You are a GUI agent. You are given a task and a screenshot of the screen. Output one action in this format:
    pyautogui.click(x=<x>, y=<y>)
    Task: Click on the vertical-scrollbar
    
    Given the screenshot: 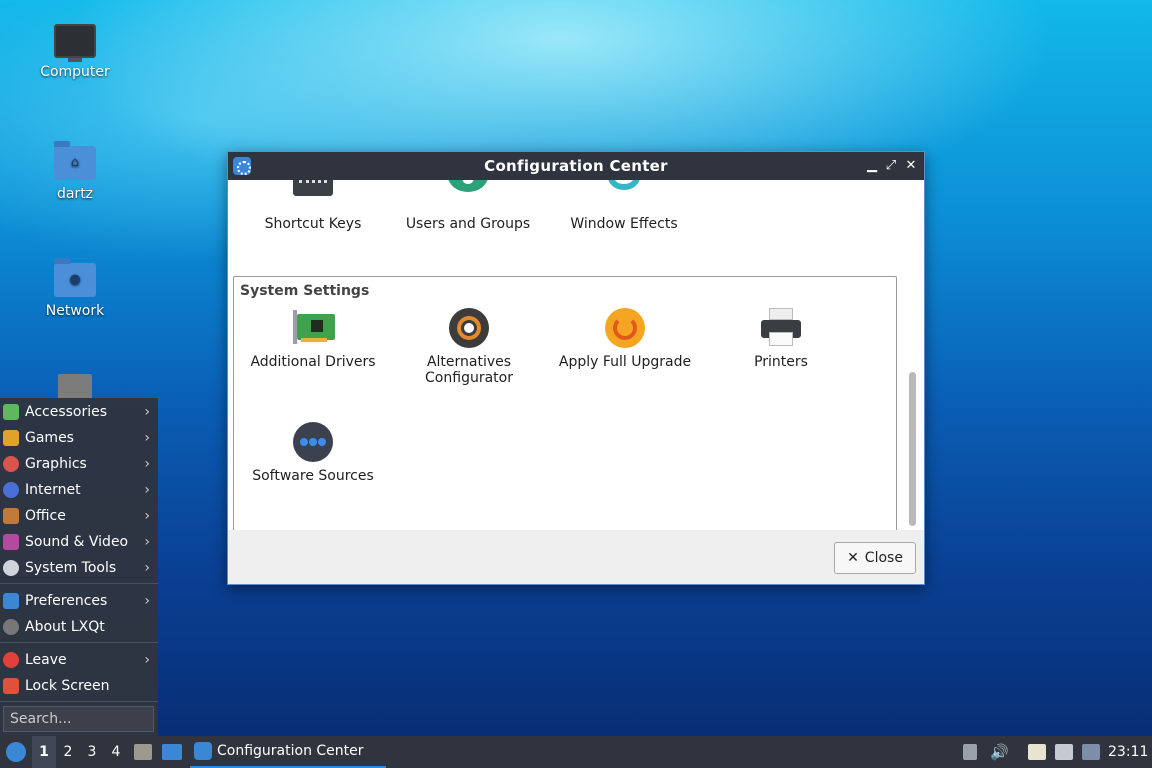 What is the action you would take?
    pyautogui.click(x=913, y=355)
    